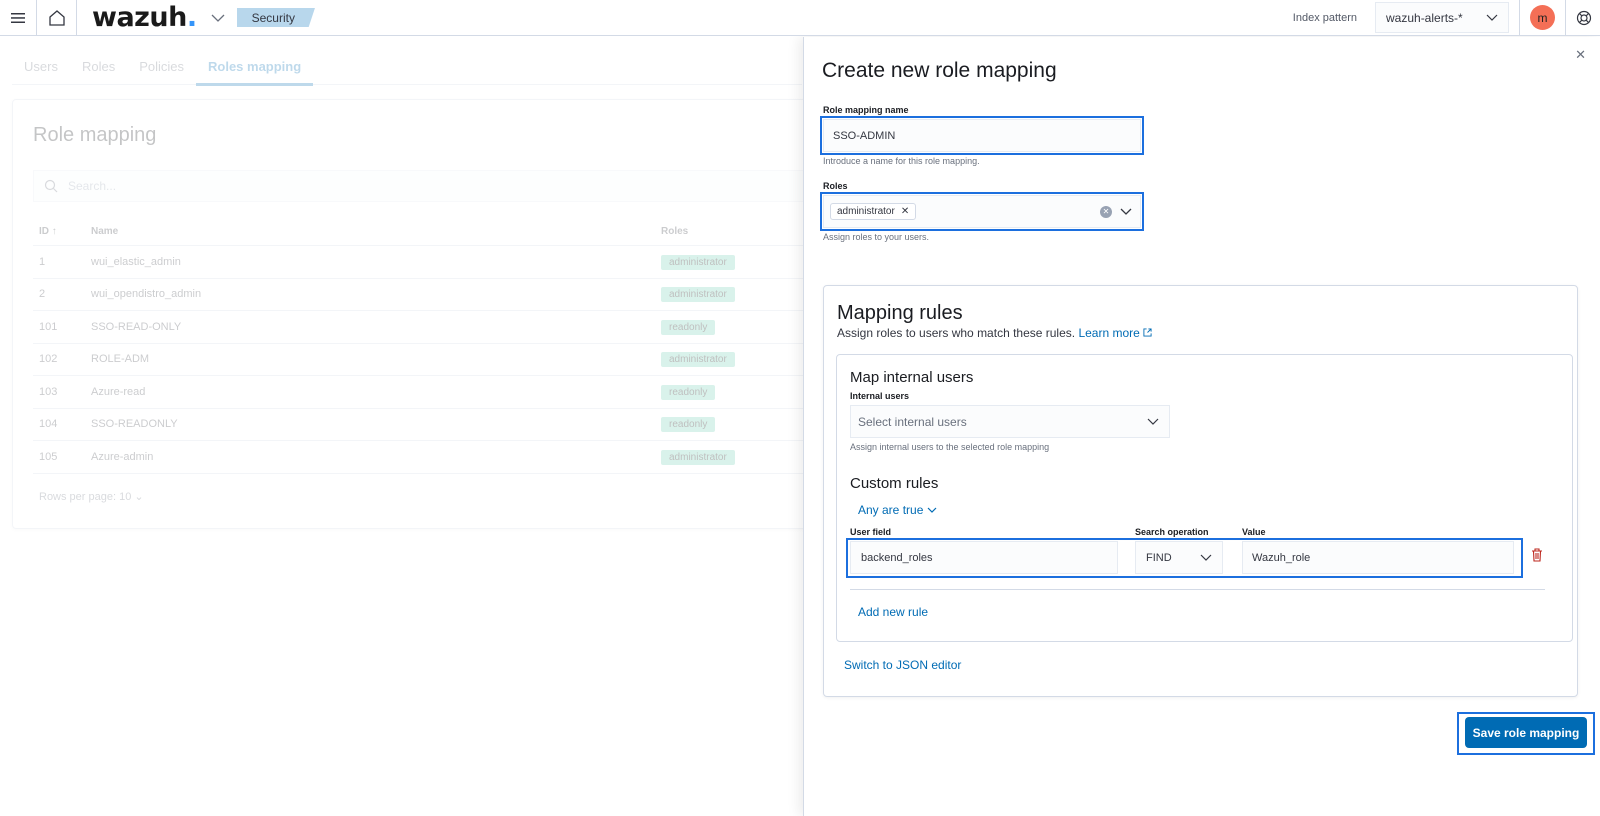 This screenshot has height=816, width=1600. Describe the element at coordinates (423, 392) in the screenshot. I see `table-row: 103 Azure-read readonly` at that location.